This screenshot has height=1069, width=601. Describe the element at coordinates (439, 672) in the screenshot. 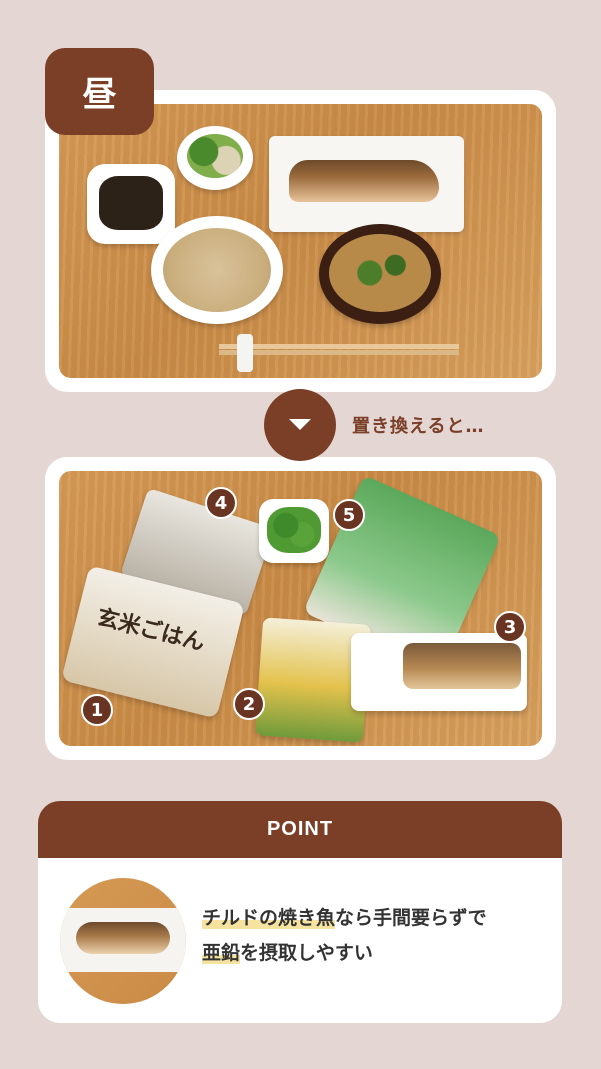

I see `chilled-fish-package` at that location.